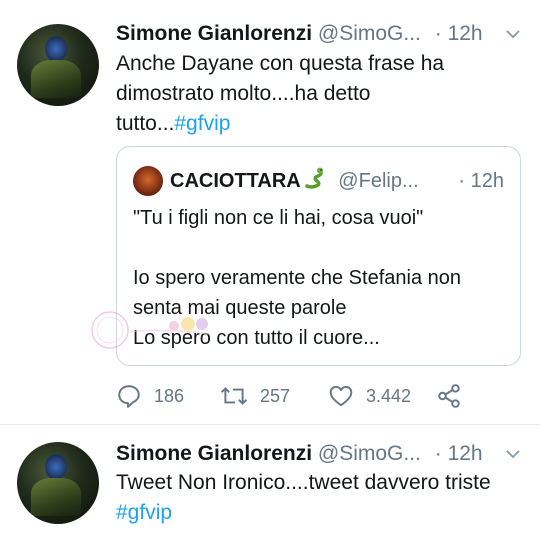 This screenshot has height=539, width=540. What do you see at coordinates (150, 396) in the screenshot?
I see `reply-button: 186` at bounding box center [150, 396].